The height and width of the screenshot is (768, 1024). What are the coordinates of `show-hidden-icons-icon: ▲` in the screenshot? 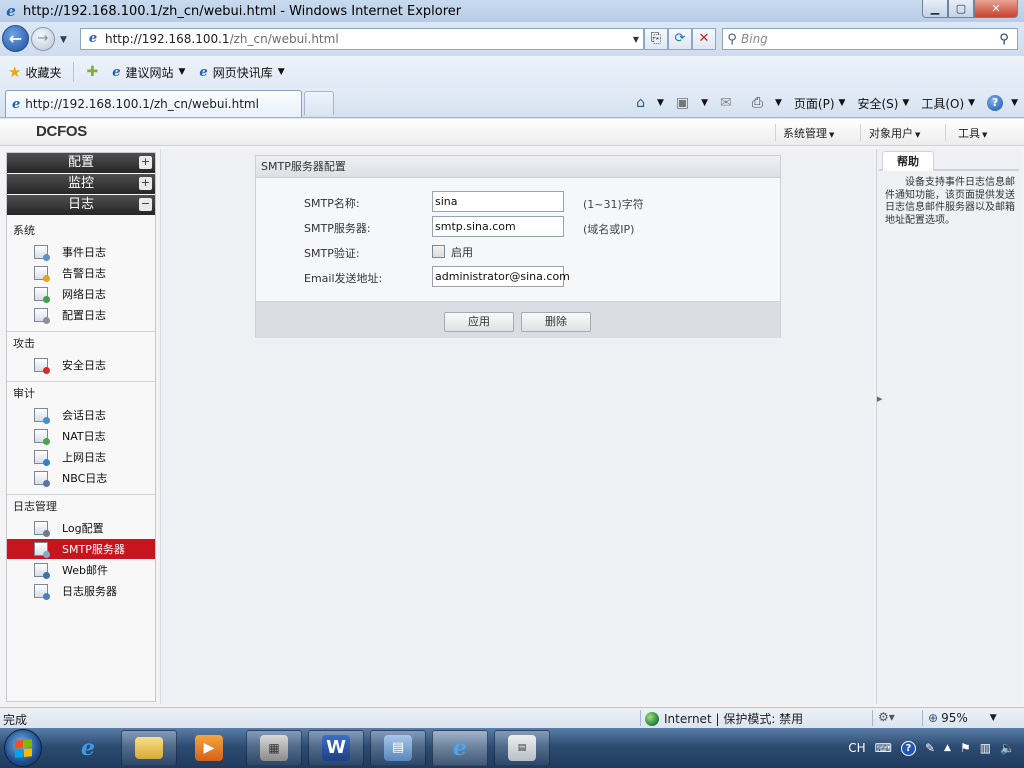 It's located at (947, 748).